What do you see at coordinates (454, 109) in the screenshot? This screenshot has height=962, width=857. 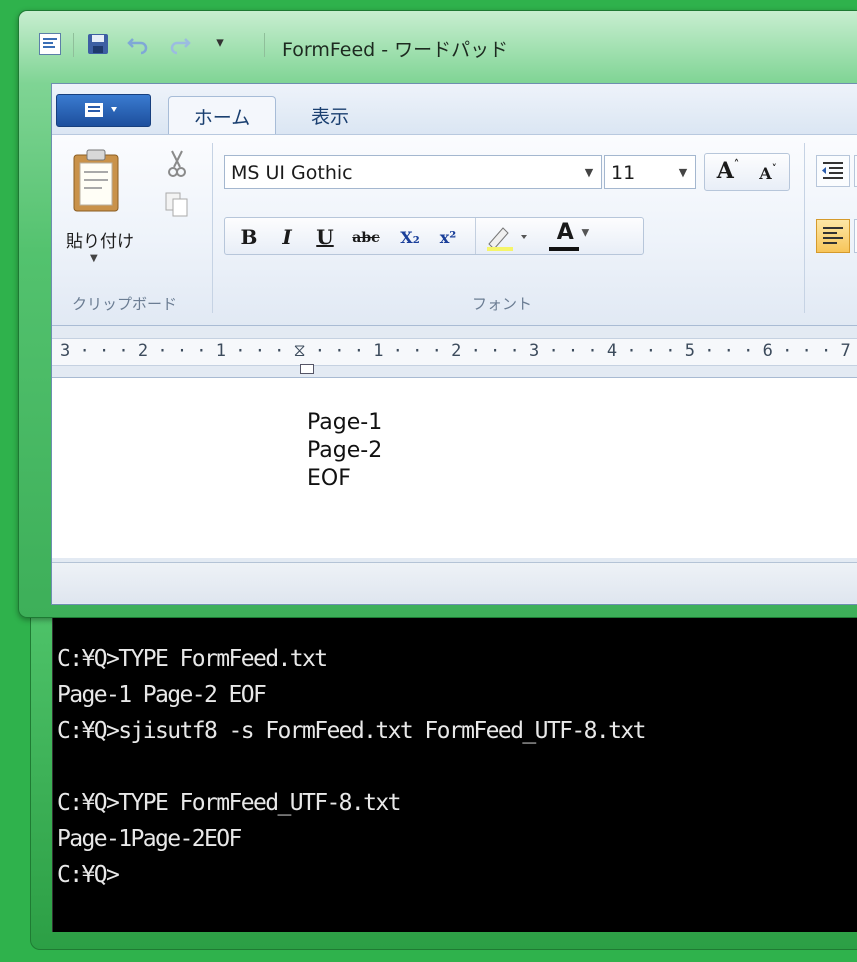 I see `ribbon-tab-row: ホーム 表示` at bounding box center [454, 109].